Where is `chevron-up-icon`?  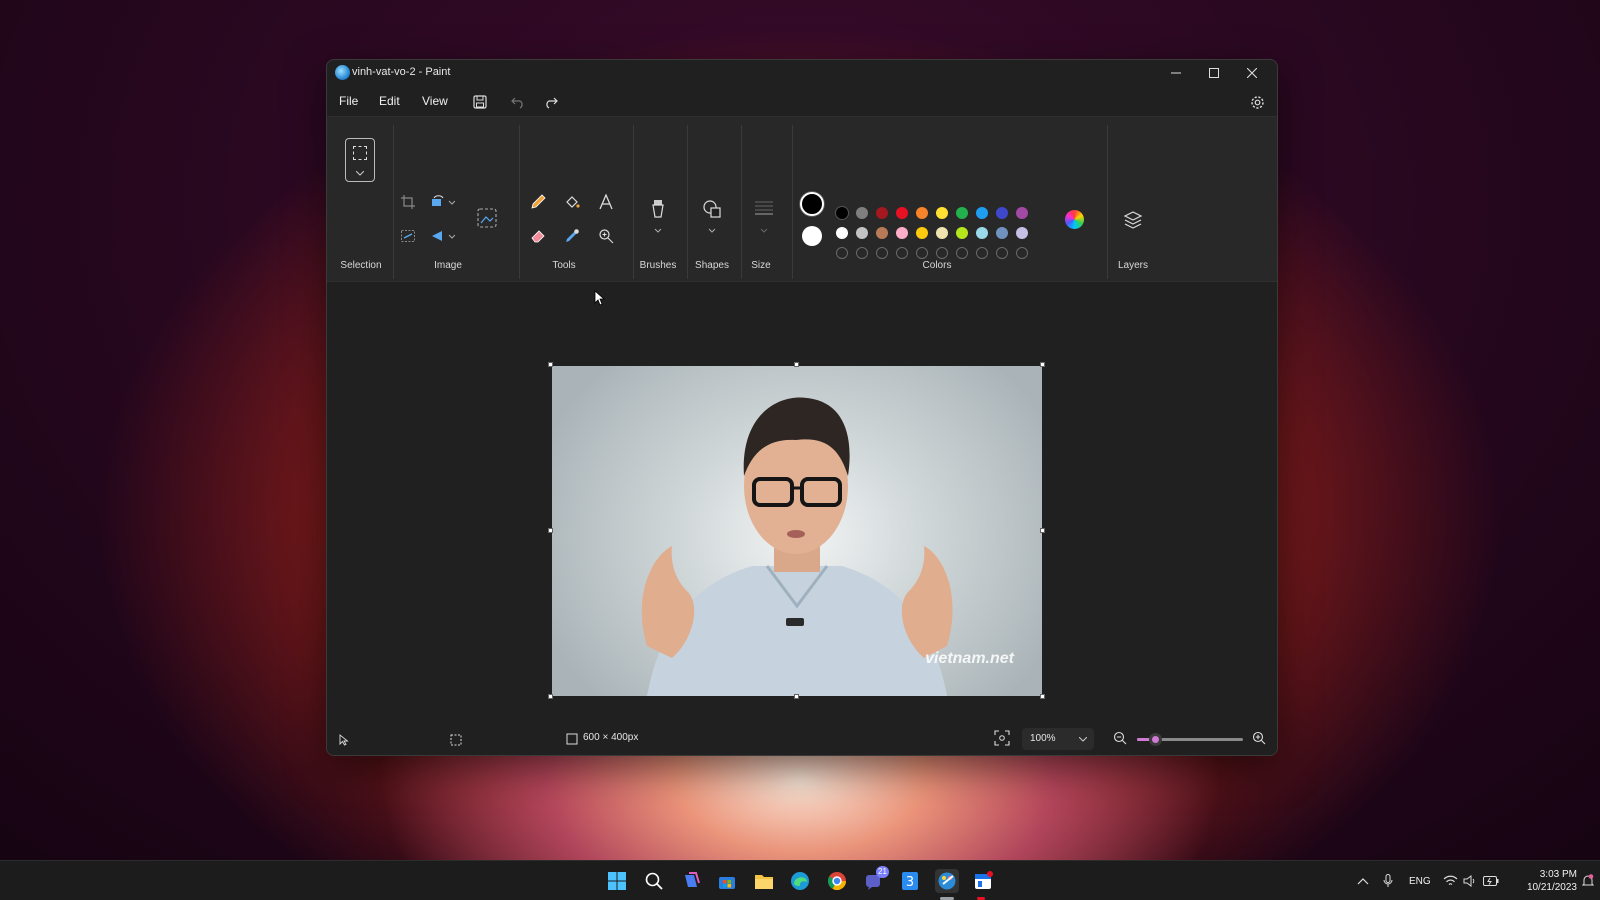
chevron-up-icon is located at coordinates (1363, 881).